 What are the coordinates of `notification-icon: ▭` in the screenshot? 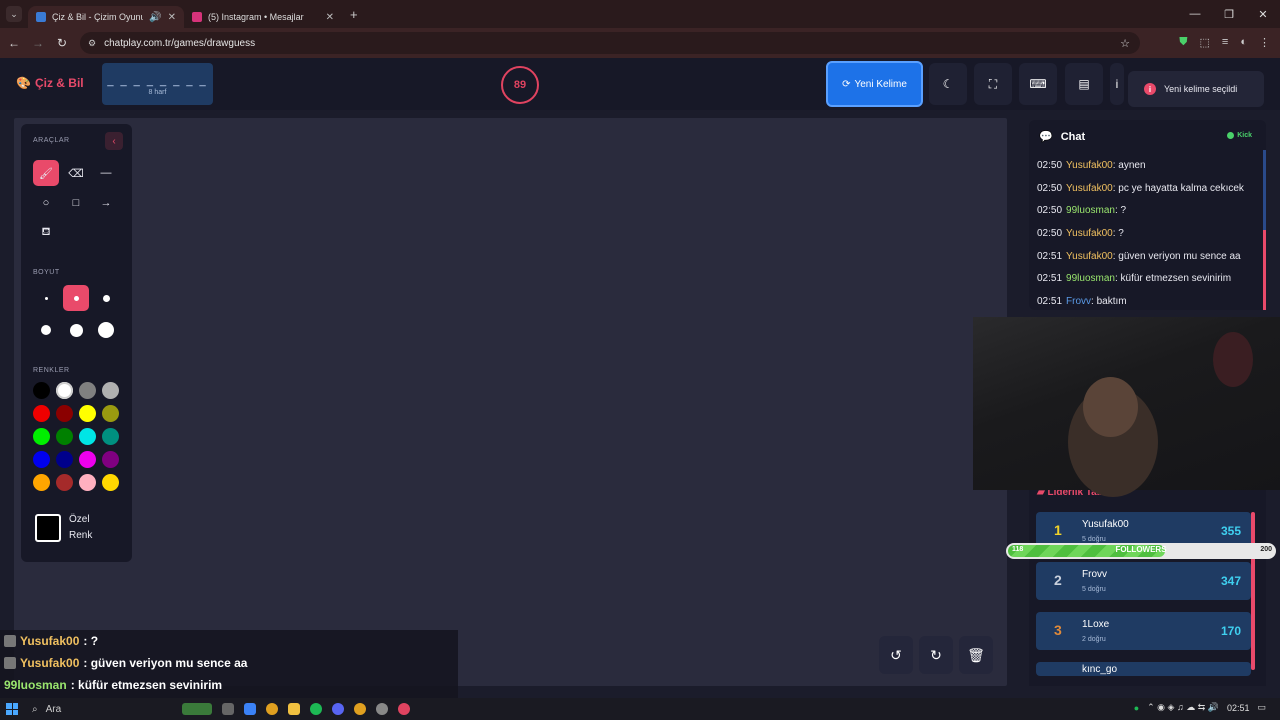 It's located at (1261, 707).